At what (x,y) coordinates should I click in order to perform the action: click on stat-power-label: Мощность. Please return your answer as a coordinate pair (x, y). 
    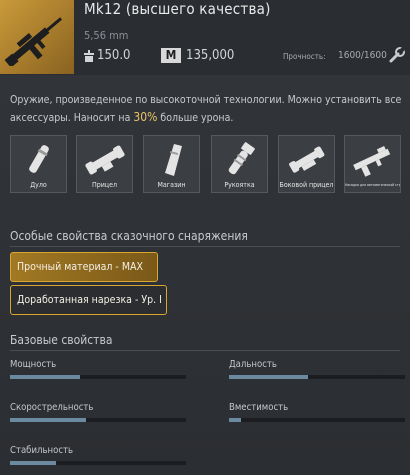
    Looking at the image, I should click on (33, 364).